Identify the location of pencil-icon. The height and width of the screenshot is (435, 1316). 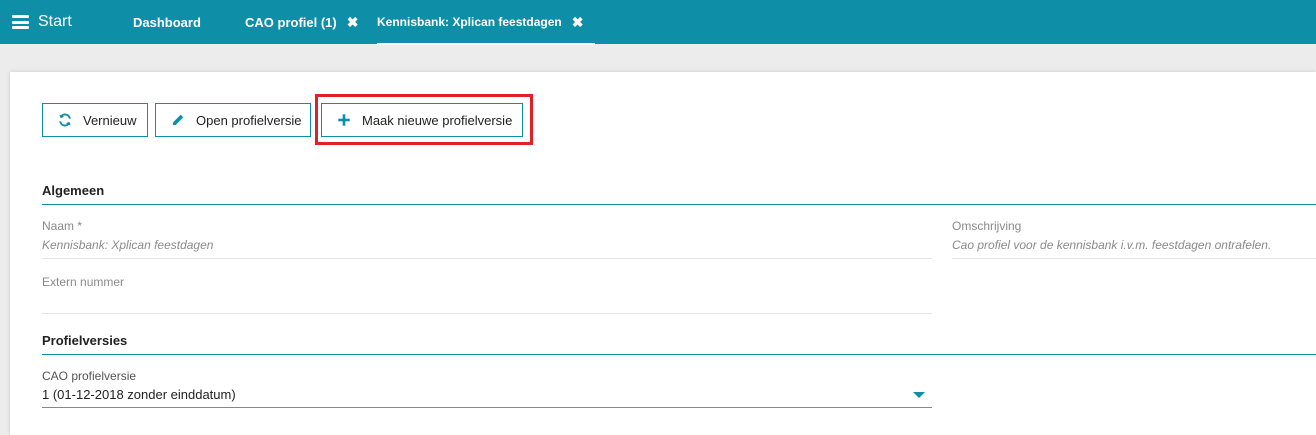
(178, 120).